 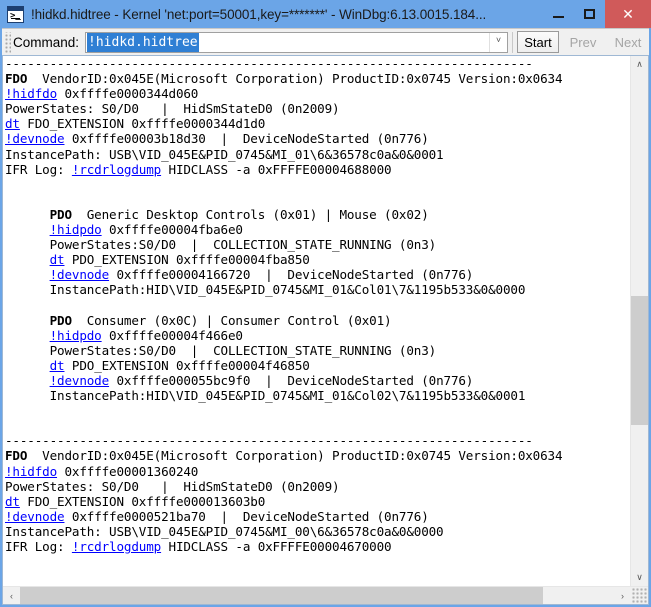 I want to click on vertical-scrollbar-track, so click(x=639, y=321).